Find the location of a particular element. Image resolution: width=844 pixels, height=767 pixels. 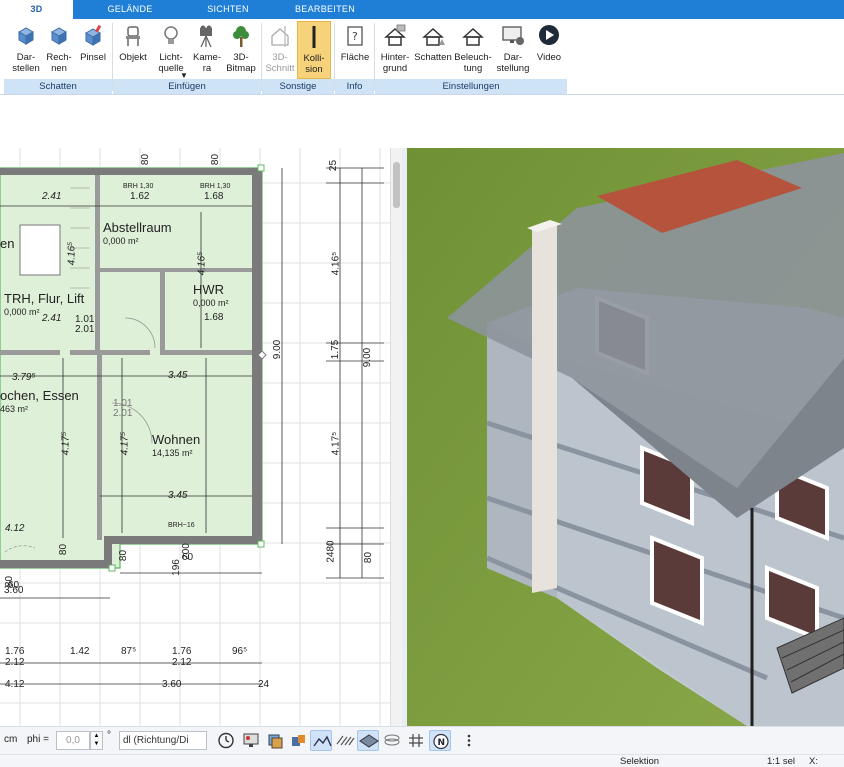

tab-bearbeiten: BEARBEITEN is located at coordinates (325, 9).